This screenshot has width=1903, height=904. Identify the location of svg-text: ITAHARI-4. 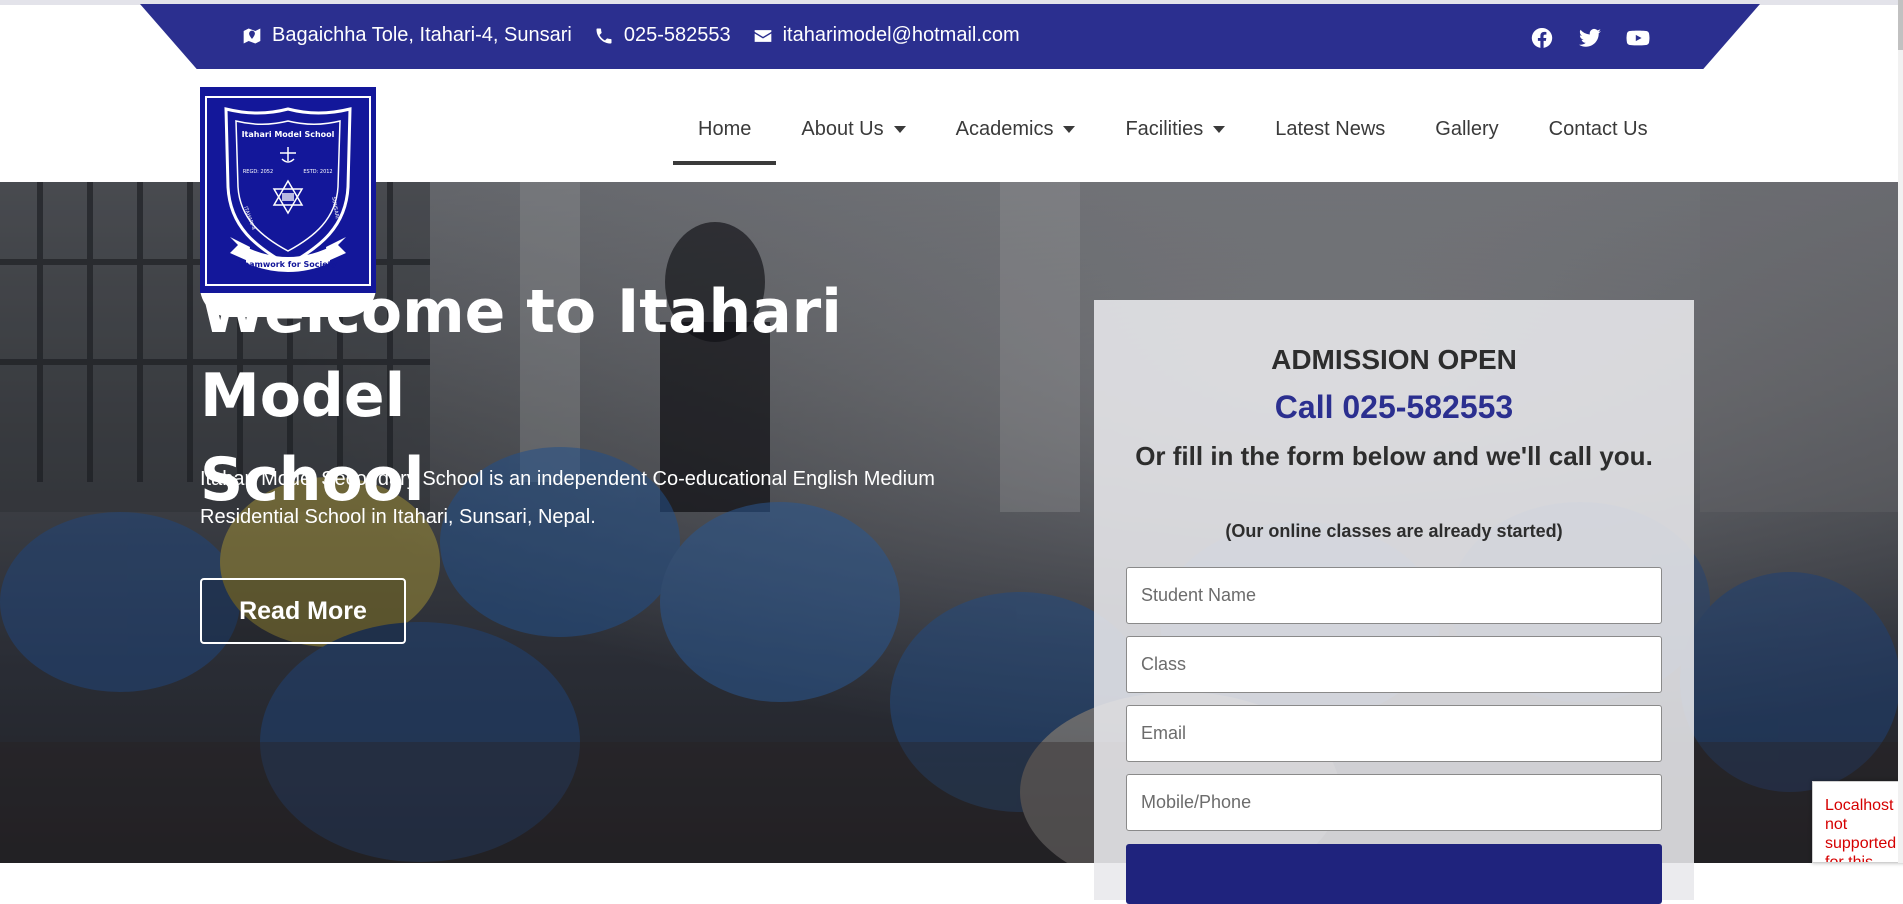
(249, 218).